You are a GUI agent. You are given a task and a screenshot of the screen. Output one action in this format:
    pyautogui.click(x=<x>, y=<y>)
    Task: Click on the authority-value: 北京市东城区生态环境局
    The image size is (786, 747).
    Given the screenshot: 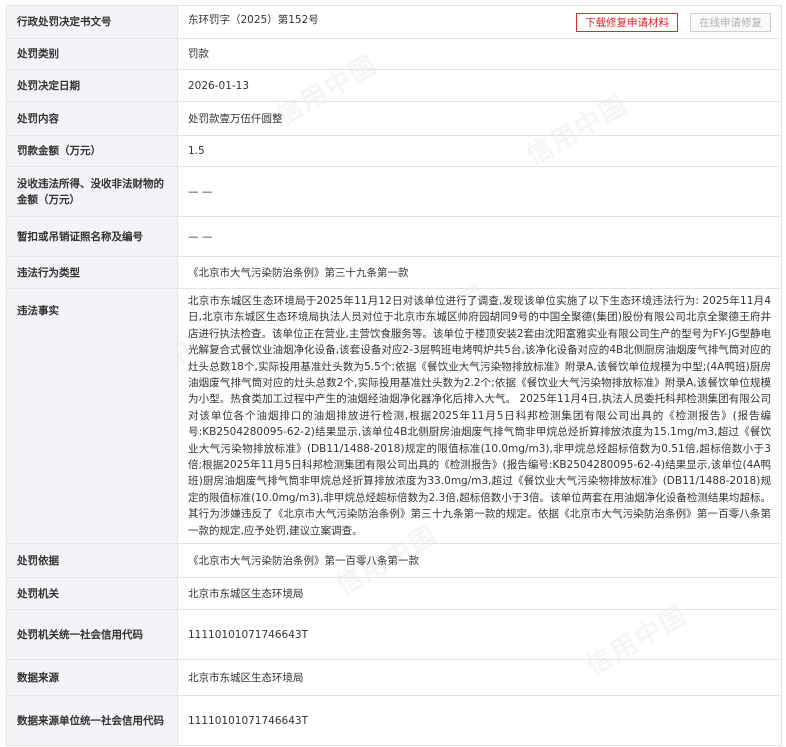 What is the action you would take?
    pyautogui.click(x=479, y=594)
    